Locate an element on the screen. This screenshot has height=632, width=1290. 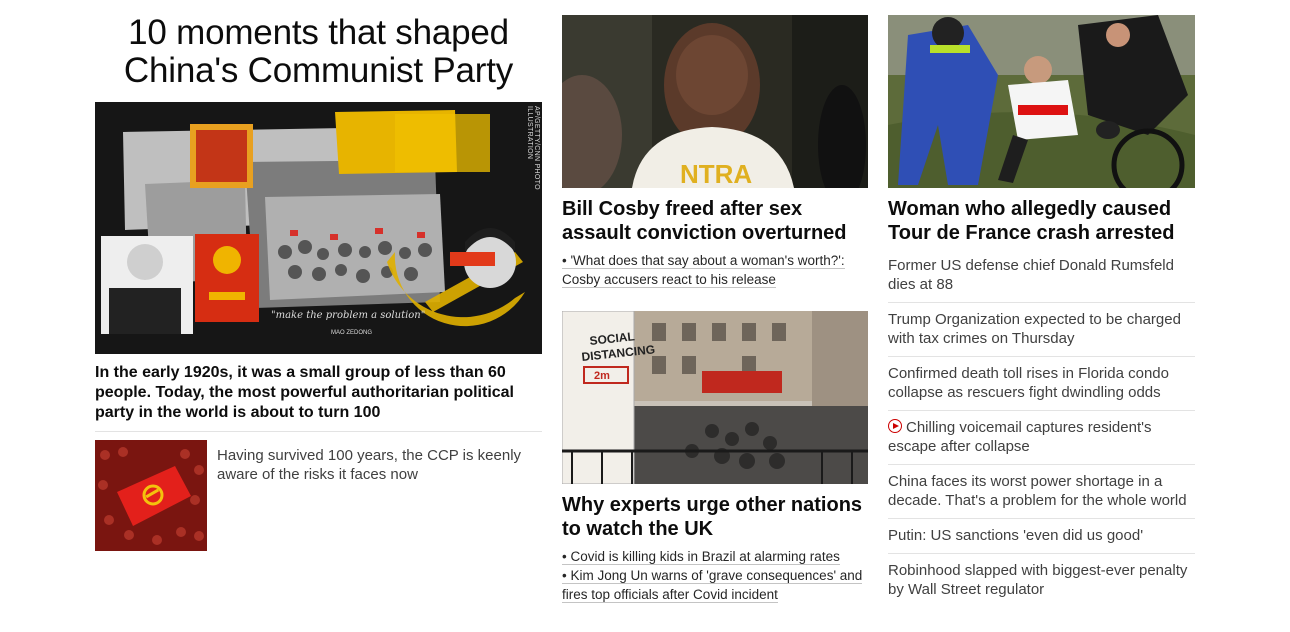
image-credit: AP/GETTY/CNN PHOTO ILLUSTRATION is located at coordinates (533, 148).